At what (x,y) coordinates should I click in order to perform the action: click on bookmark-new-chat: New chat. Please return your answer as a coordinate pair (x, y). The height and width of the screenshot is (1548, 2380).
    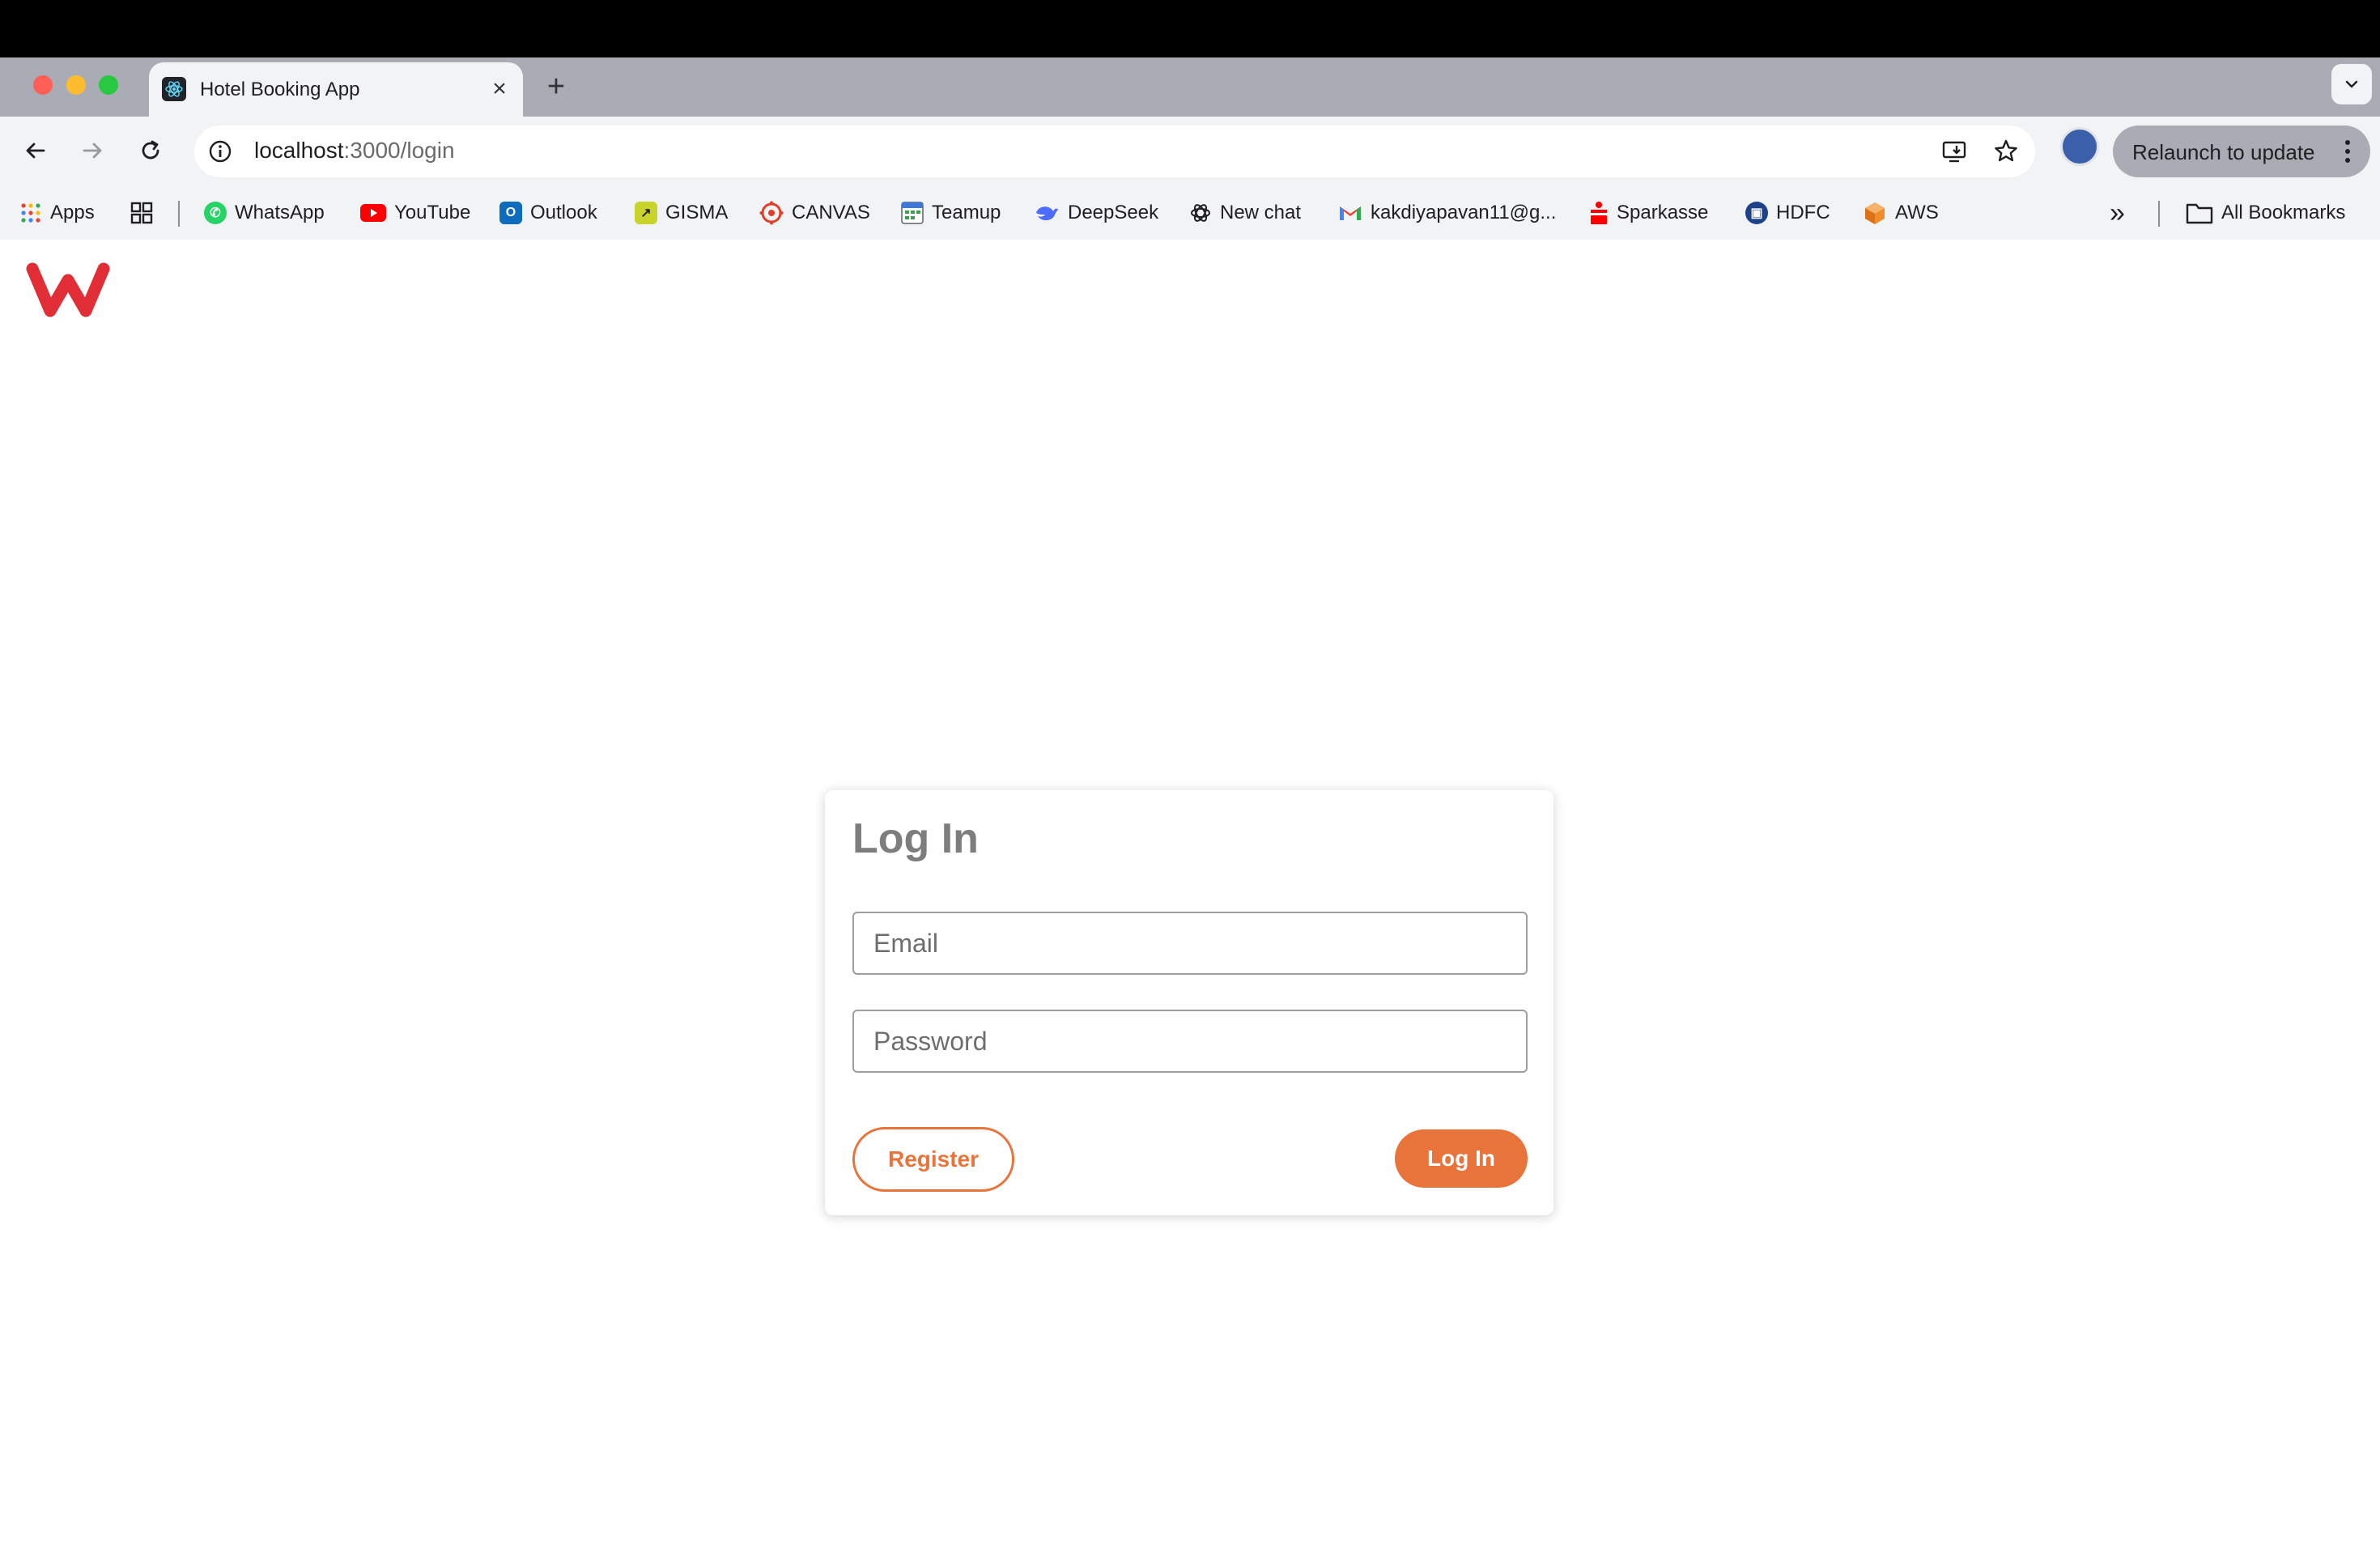
    Looking at the image, I should click on (1245, 213).